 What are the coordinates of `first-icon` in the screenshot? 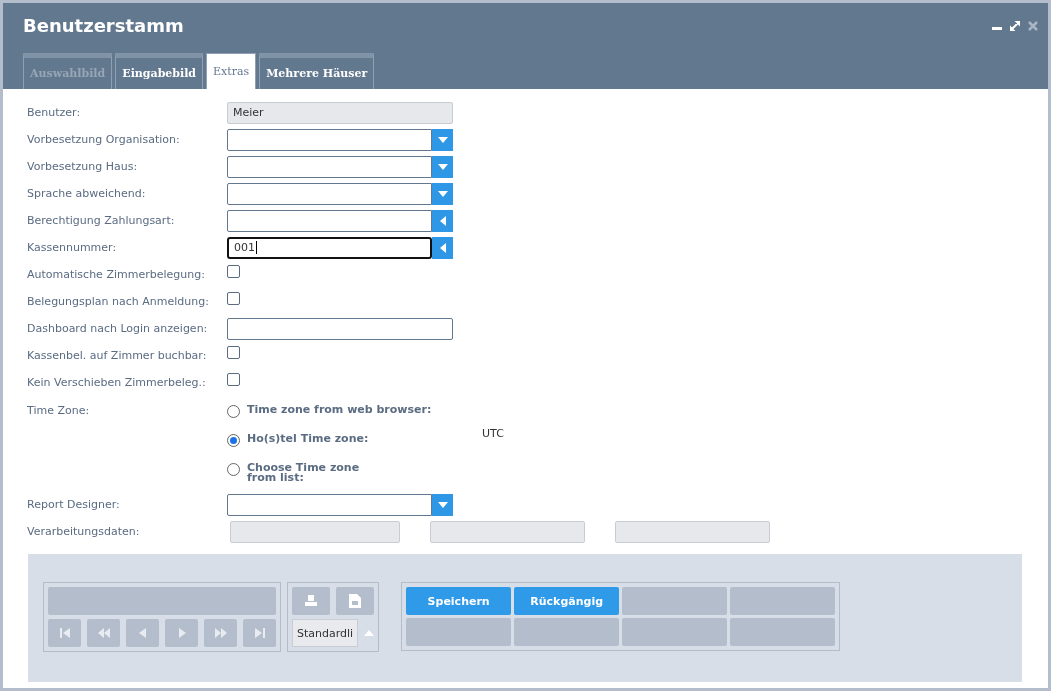 It's located at (64, 633).